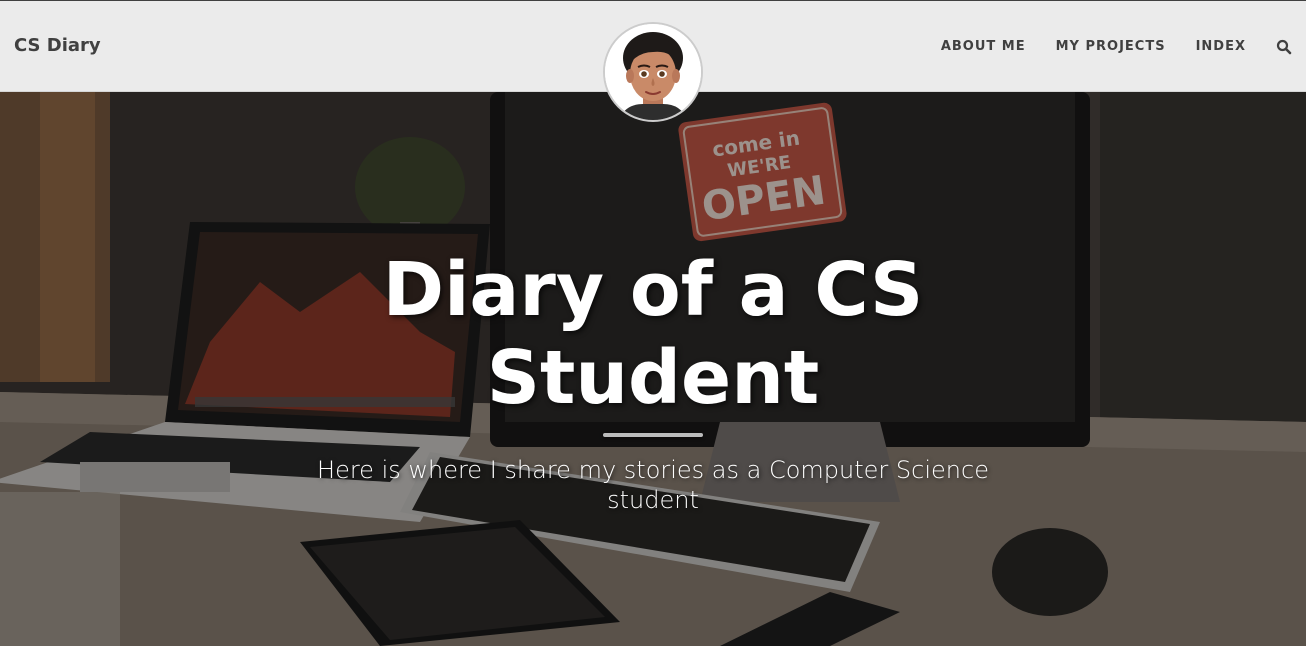 The height and width of the screenshot is (646, 1306). I want to click on search-icon, so click(1284, 47).